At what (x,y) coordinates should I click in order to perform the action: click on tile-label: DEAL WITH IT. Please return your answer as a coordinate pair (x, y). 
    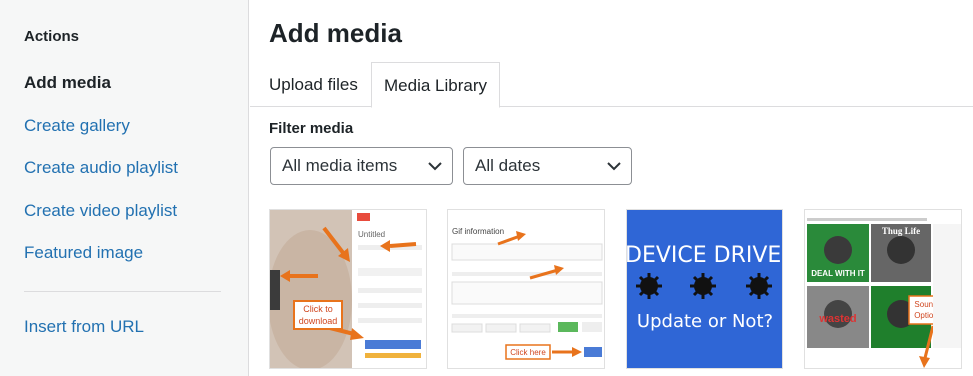
    Looking at the image, I should click on (838, 273).